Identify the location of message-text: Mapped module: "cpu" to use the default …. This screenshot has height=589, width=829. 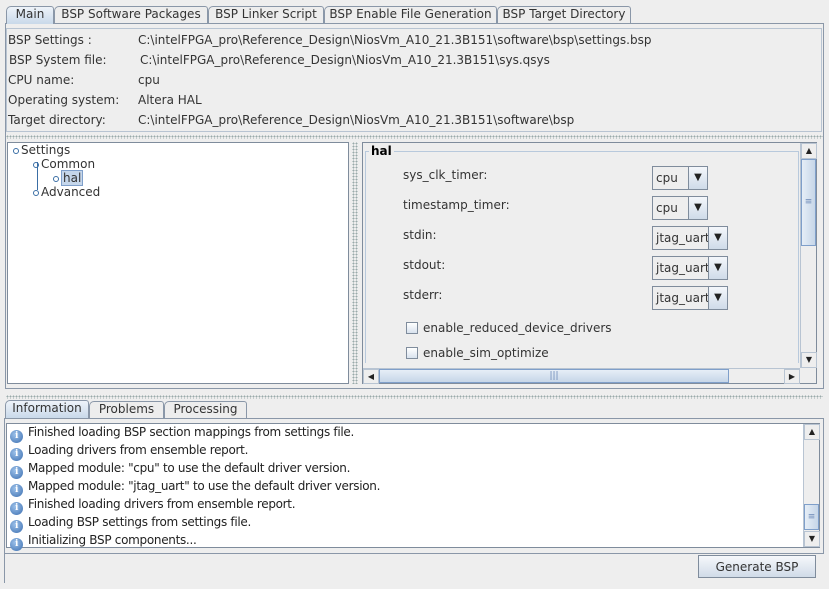
(189, 468).